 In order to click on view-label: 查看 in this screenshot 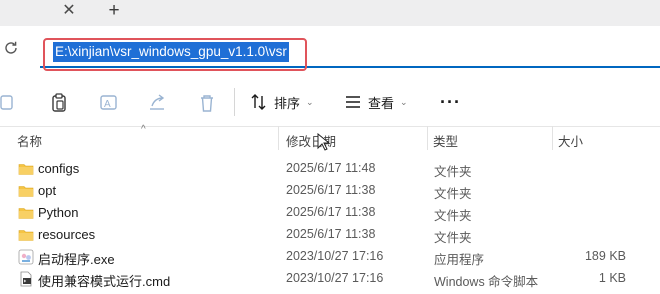, I will do `click(381, 103)`.